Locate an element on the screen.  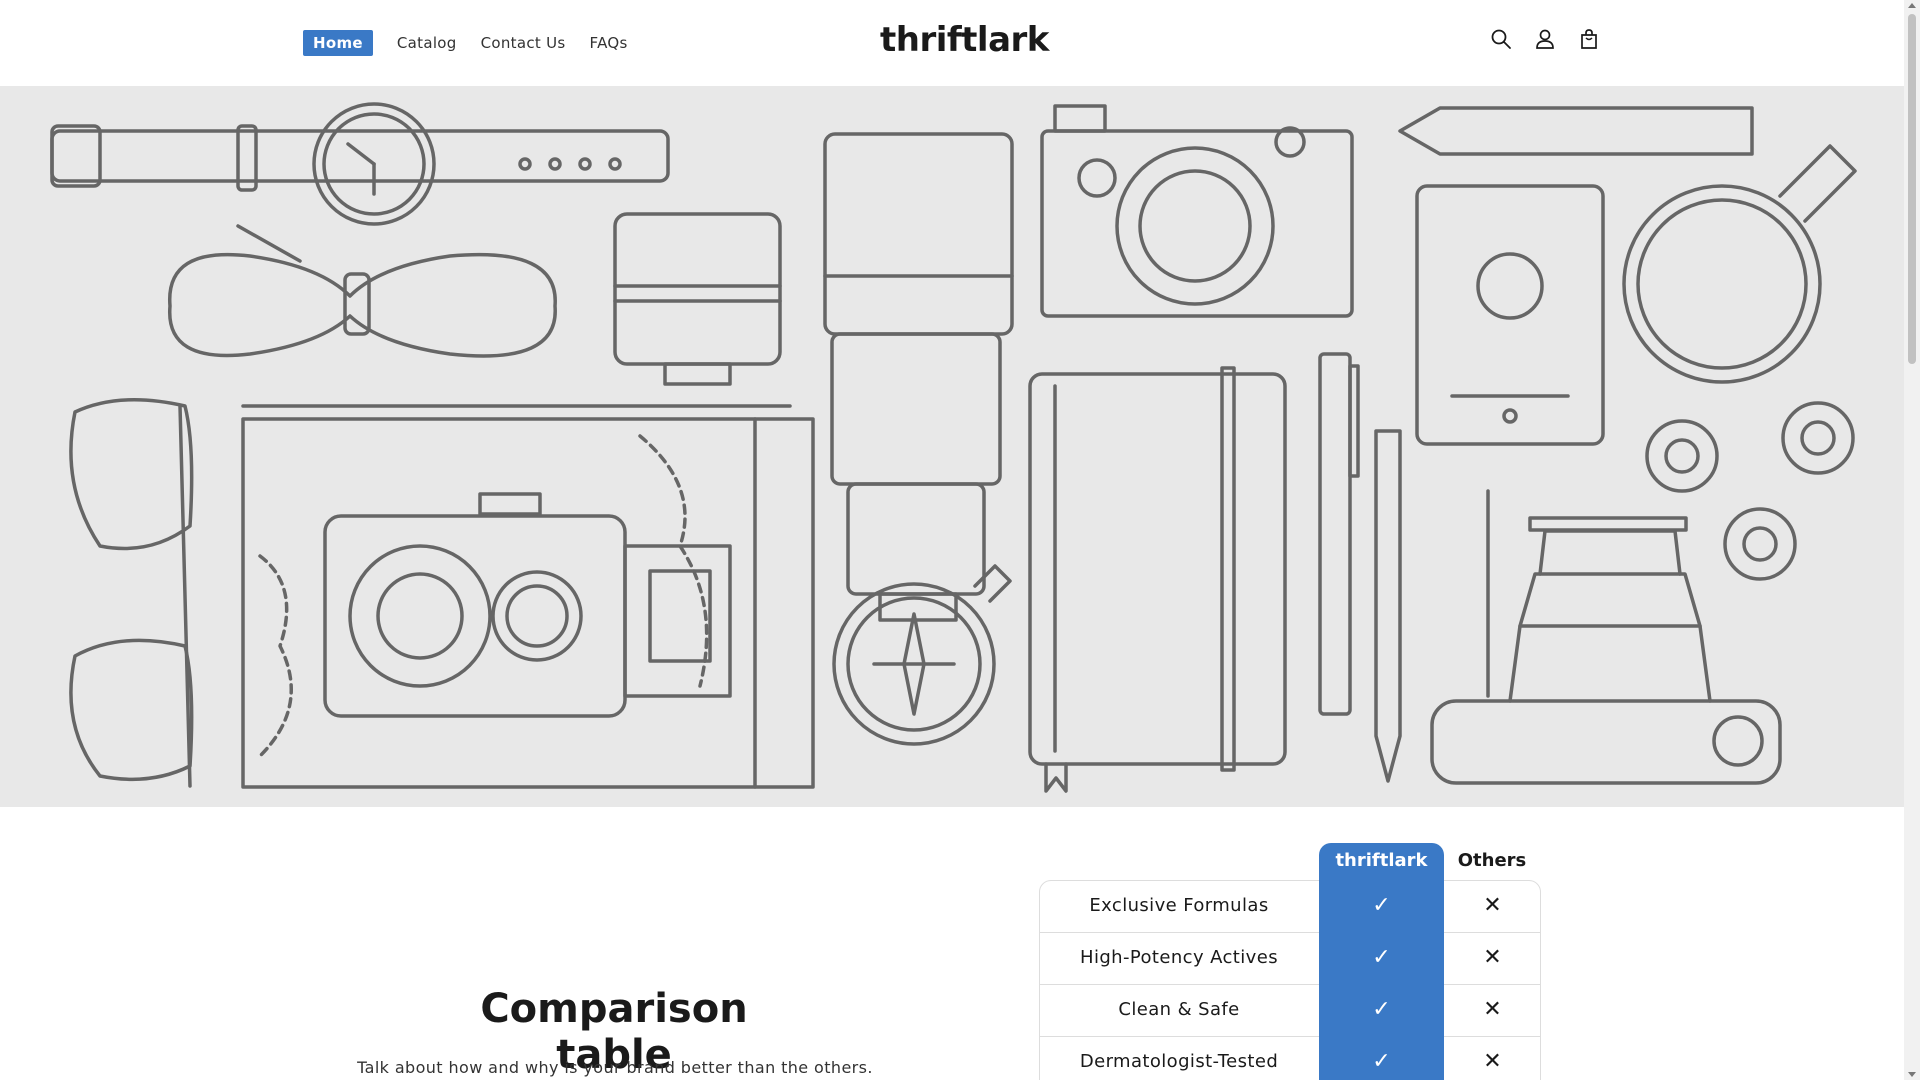
camera-lens-illustration is located at coordinates (697, 299).